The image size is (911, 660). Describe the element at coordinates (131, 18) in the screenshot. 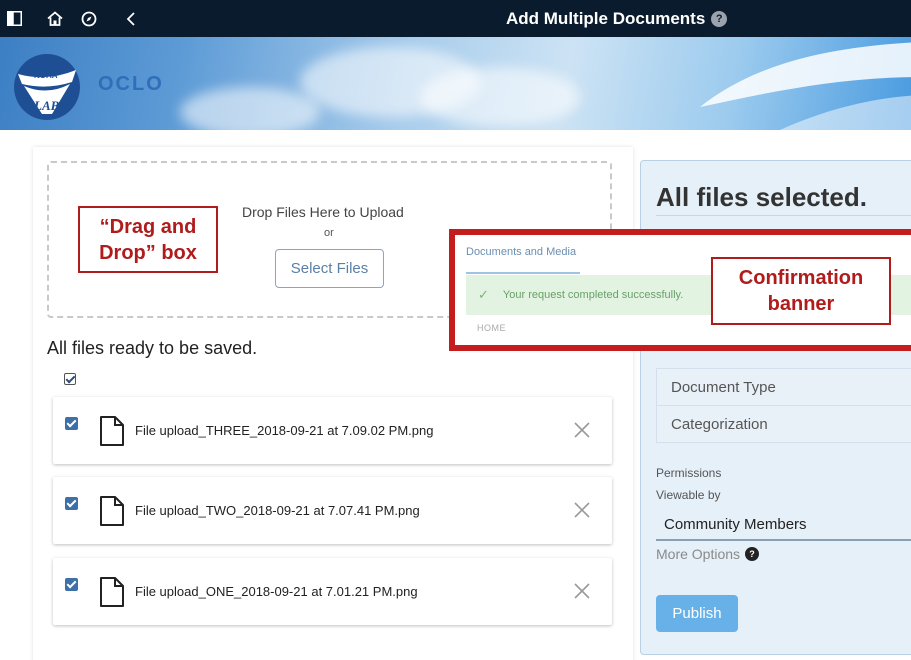

I see `back-chevron-icon` at that location.